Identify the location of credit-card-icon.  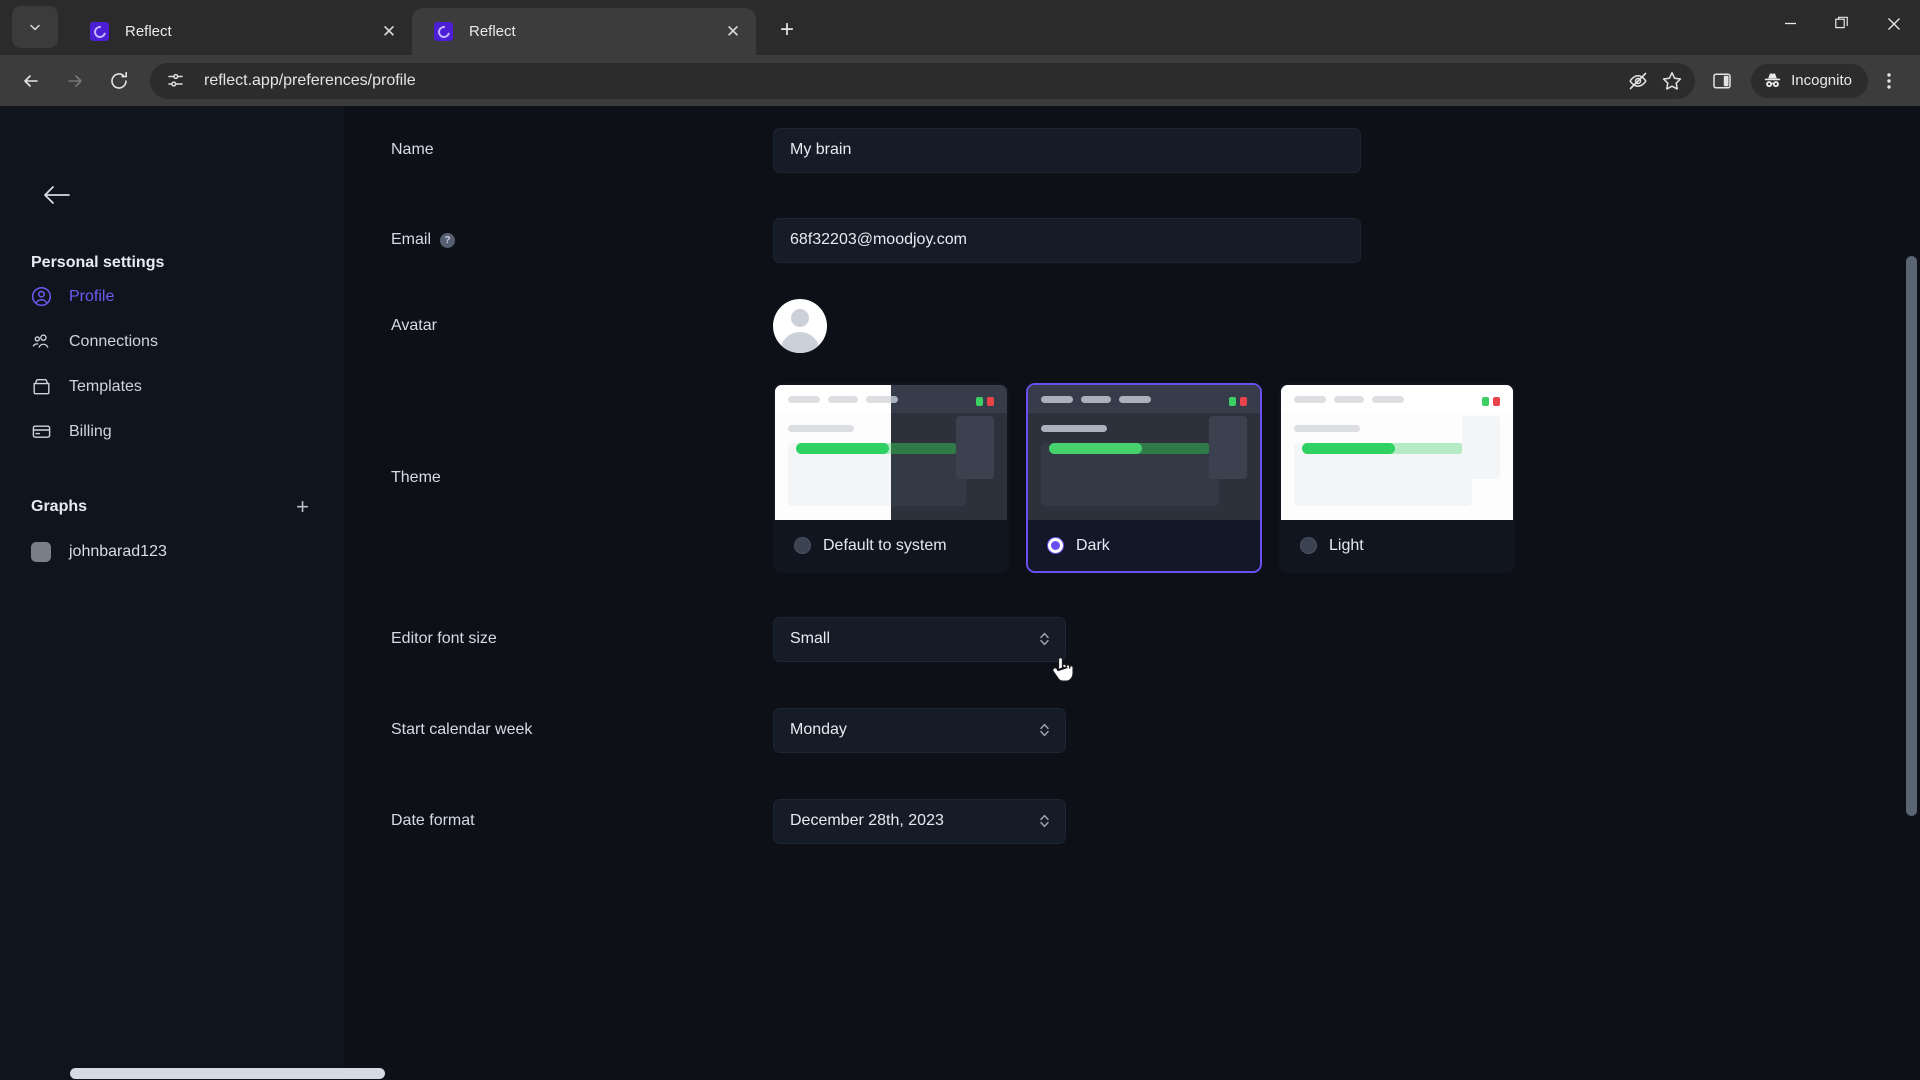
(41, 431).